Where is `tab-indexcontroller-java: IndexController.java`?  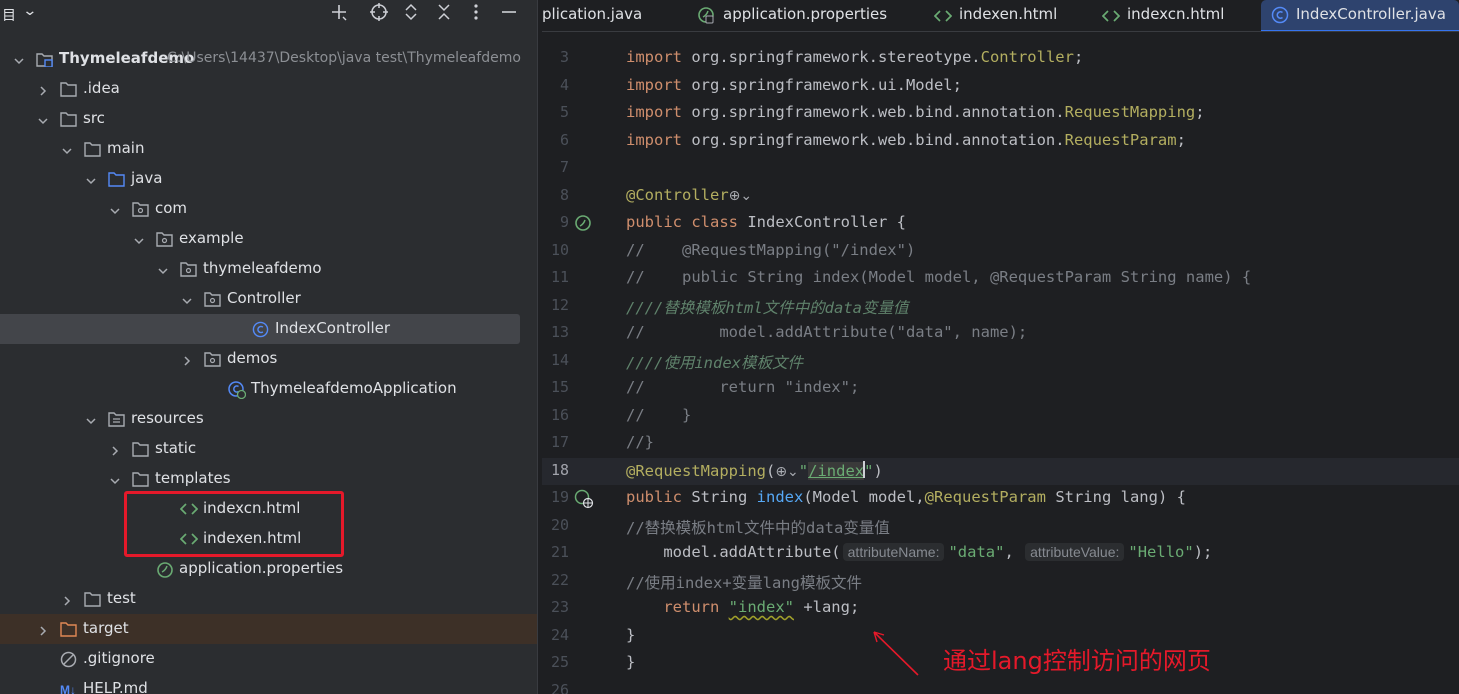
tab-indexcontroller-java: IndexController.java is located at coordinates (1360, 15).